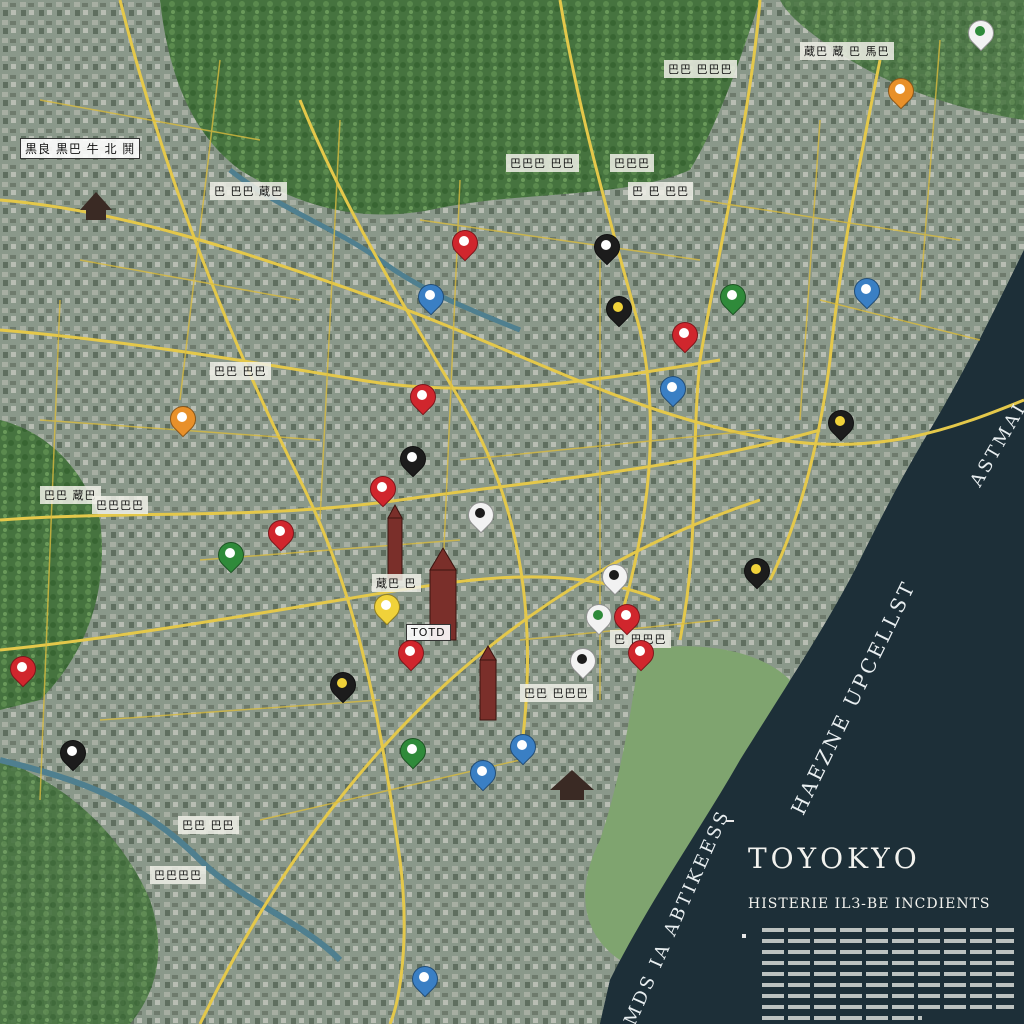  Describe the element at coordinates (834, 858) in the screenshot. I see `map-title: TOYOKYO` at that location.